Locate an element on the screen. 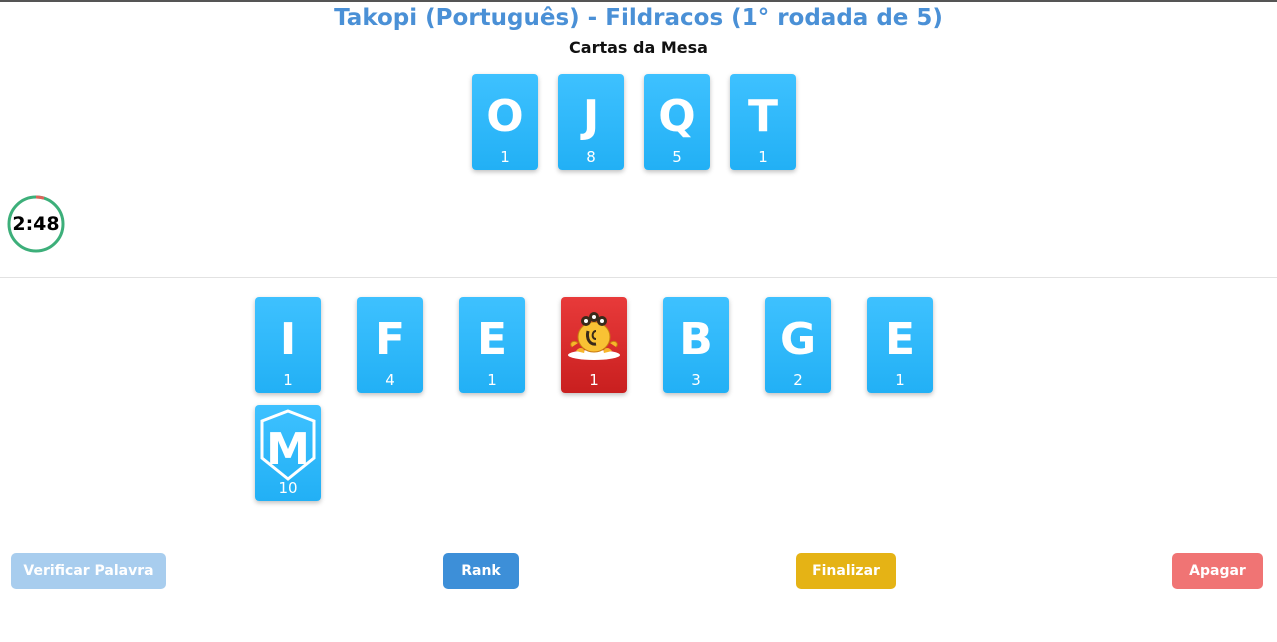  hand-card: G 2 is located at coordinates (798, 345).